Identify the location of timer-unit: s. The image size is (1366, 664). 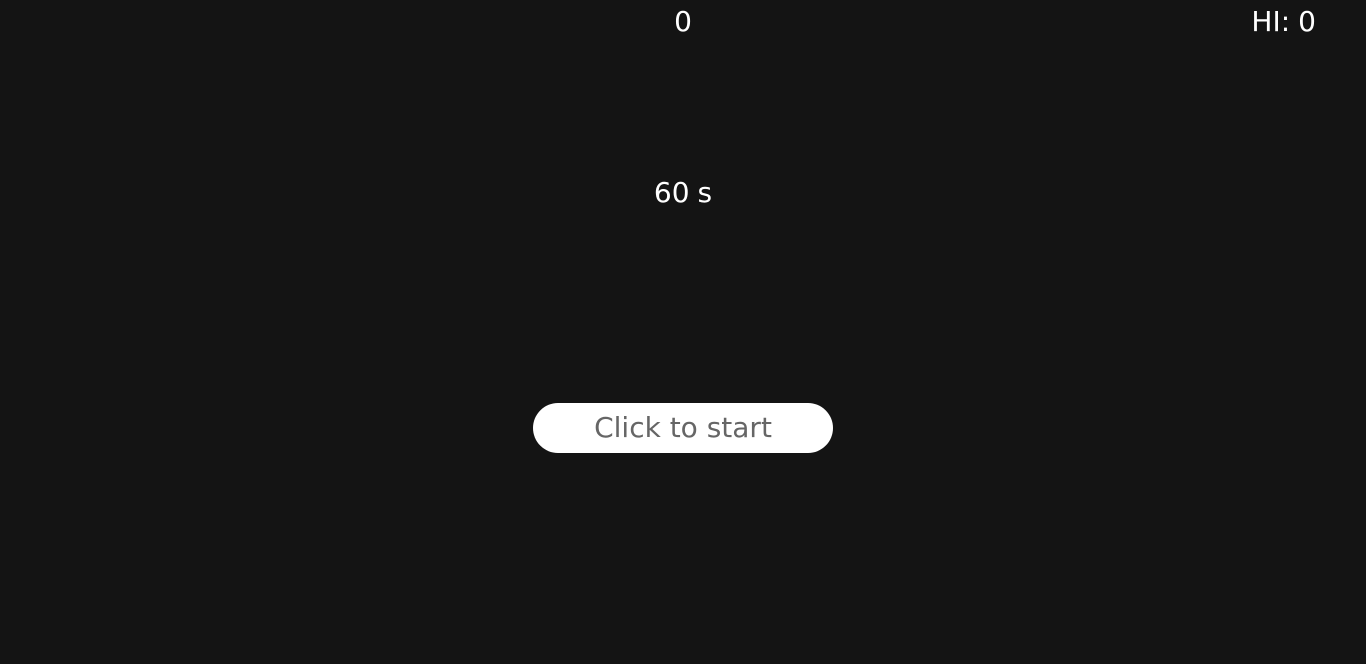
(705, 192).